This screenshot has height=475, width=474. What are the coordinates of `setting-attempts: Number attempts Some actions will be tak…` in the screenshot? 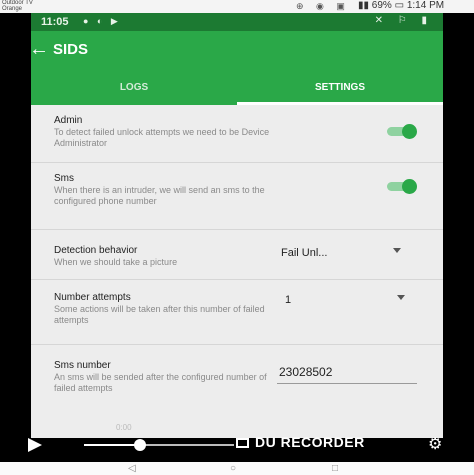 It's located at (237, 312).